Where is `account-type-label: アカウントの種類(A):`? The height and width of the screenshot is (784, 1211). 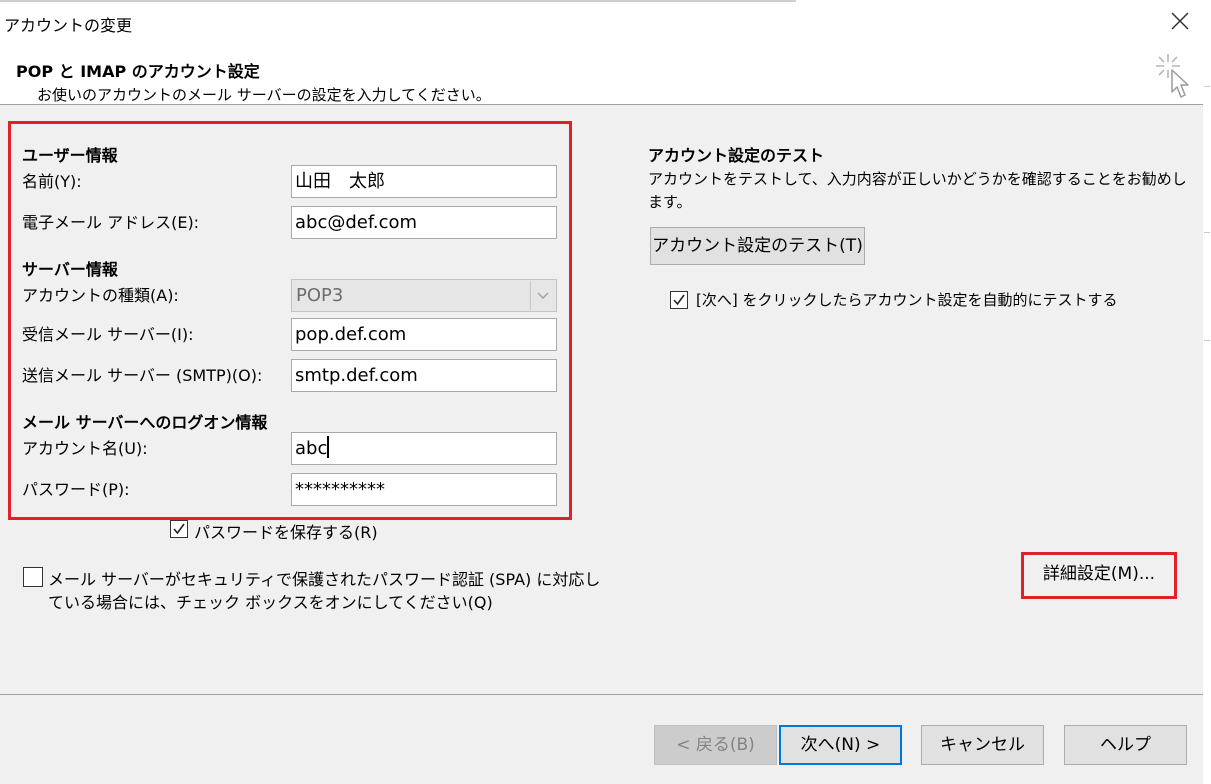 account-type-label: アカウントの種類(A): is located at coordinates (100, 295).